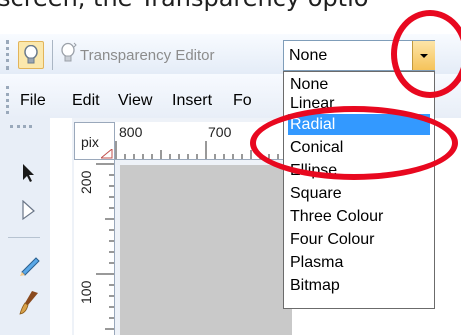 Image resolution: width=461 pixels, height=335 pixels. I want to click on menu-format: Fo, so click(242, 101).